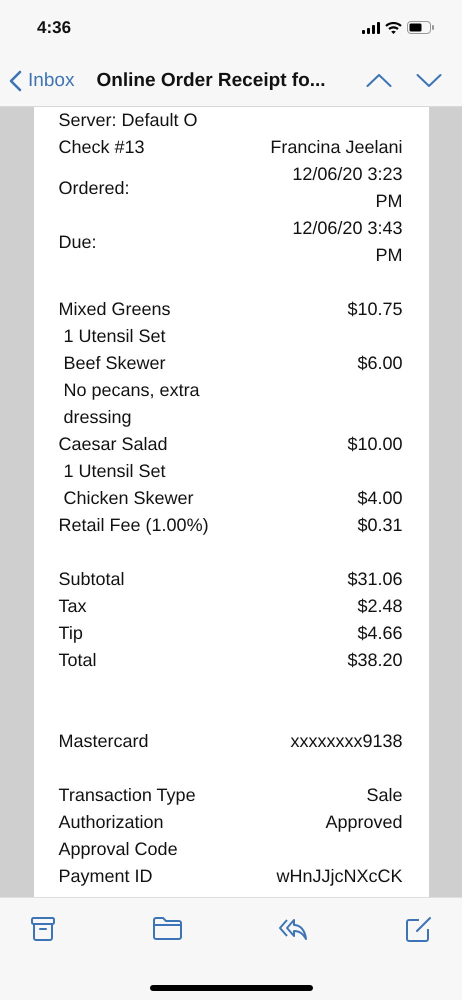  What do you see at coordinates (91, 579) in the screenshot?
I see `item-label: Subtotal` at bounding box center [91, 579].